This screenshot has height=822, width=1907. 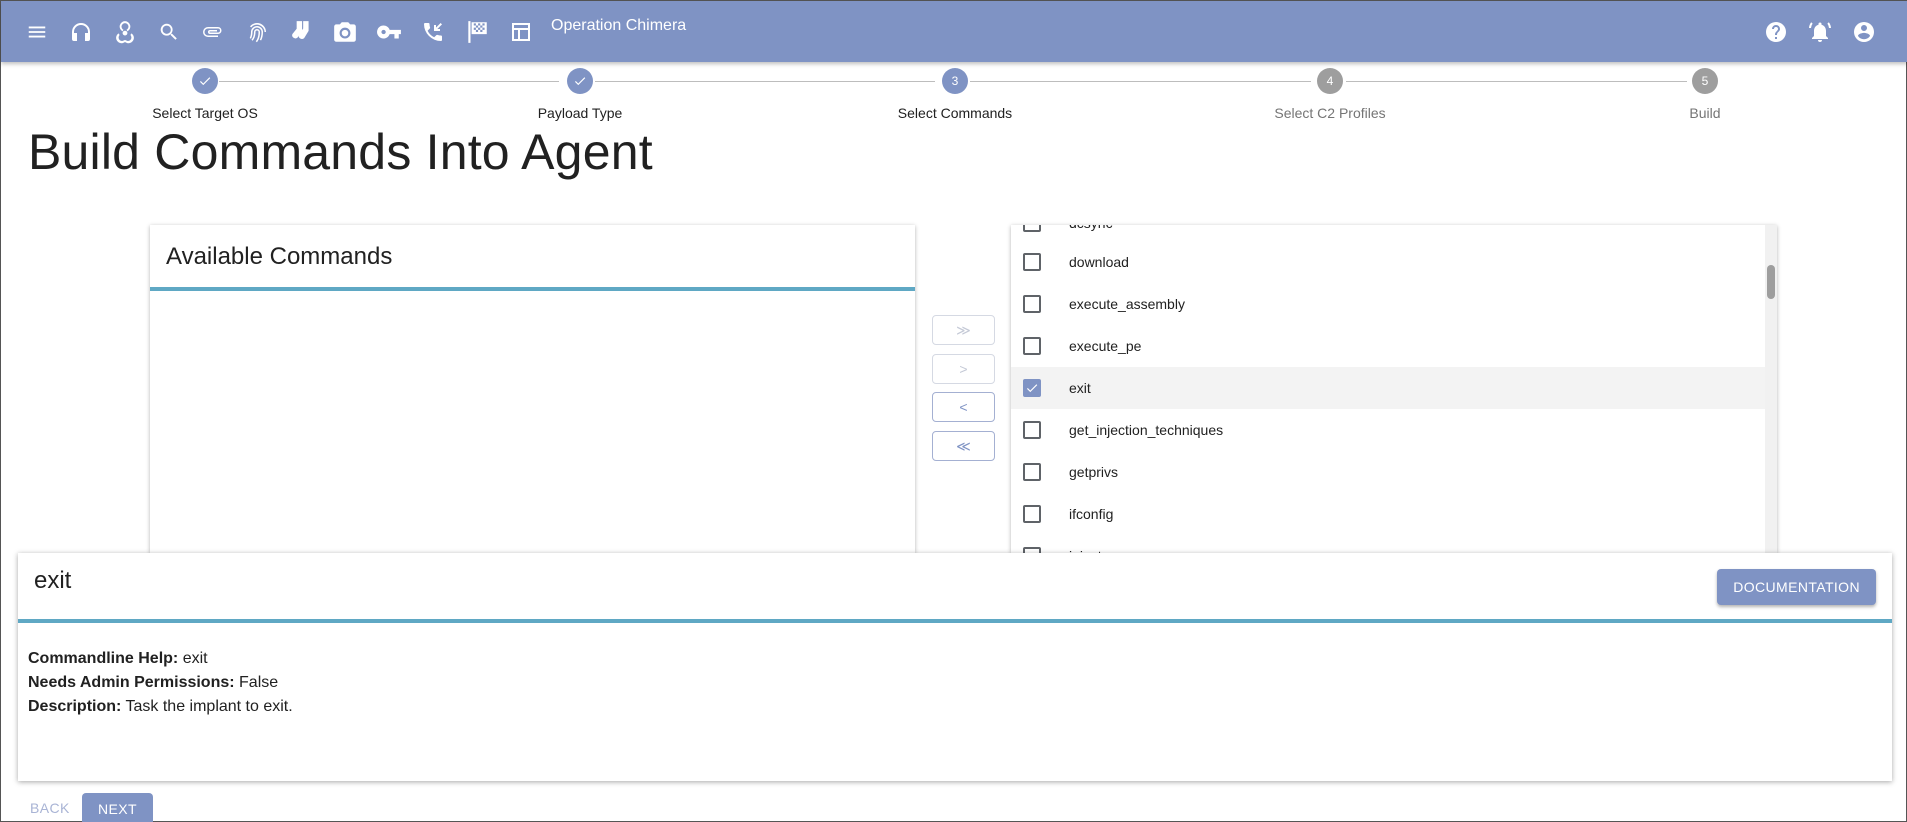 What do you see at coordinates (169, 31) in the screenshot?
I see `search-icon` at bounding box center [169, 31].